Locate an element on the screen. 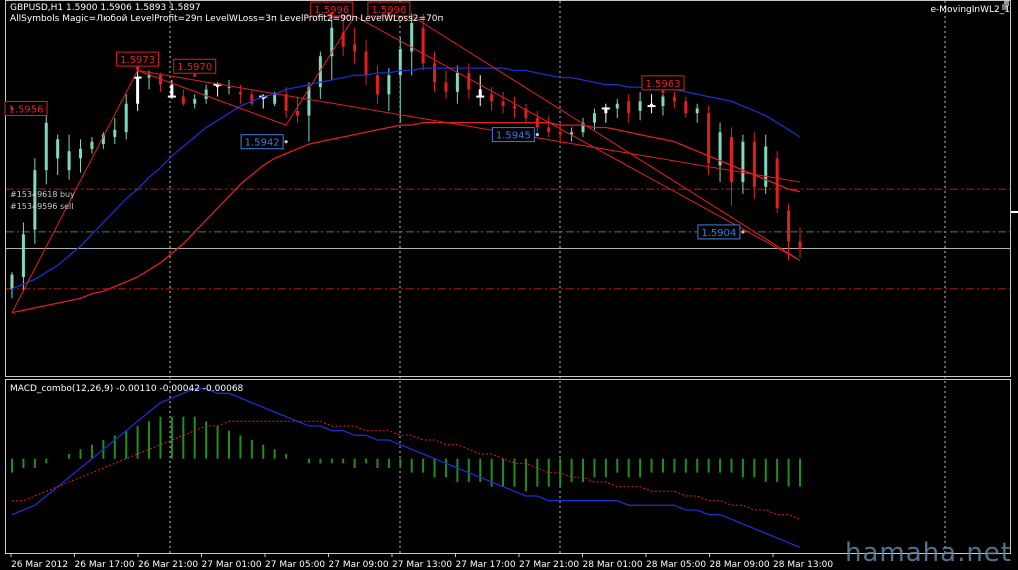 This screenshot has height=570, width=1018. x-axis-label: 28 Mar 13:00 is located at coordinates (803, 565).